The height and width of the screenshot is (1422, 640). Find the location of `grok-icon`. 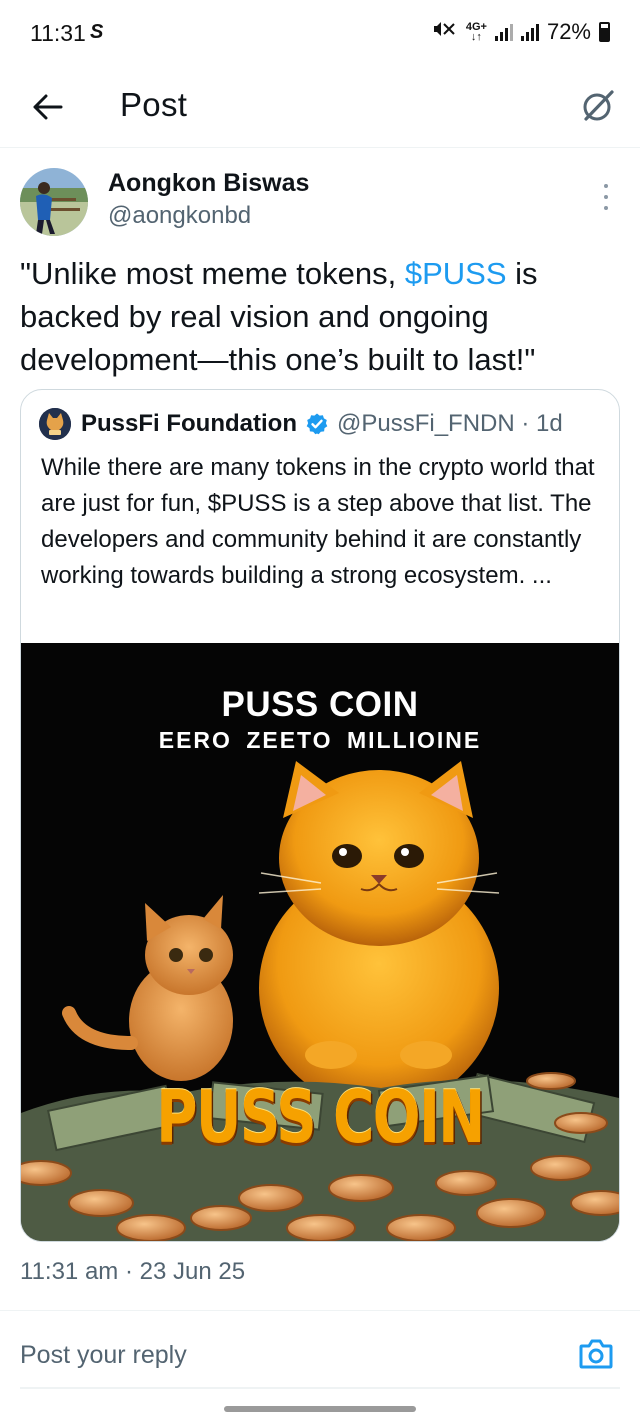

grok-icon is located at coordinates (598, 105).